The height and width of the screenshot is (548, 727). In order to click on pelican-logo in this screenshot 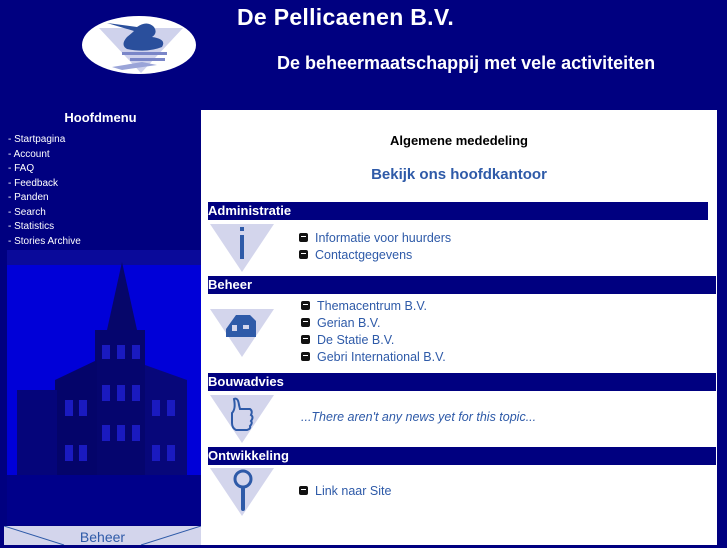, I will do `click(139, 45)`.